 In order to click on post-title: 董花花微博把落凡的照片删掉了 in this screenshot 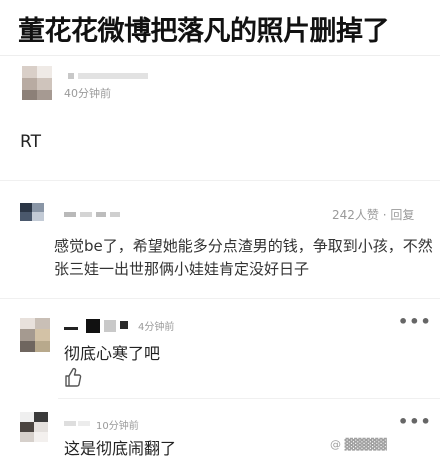, I will do `click(204, 31)`.